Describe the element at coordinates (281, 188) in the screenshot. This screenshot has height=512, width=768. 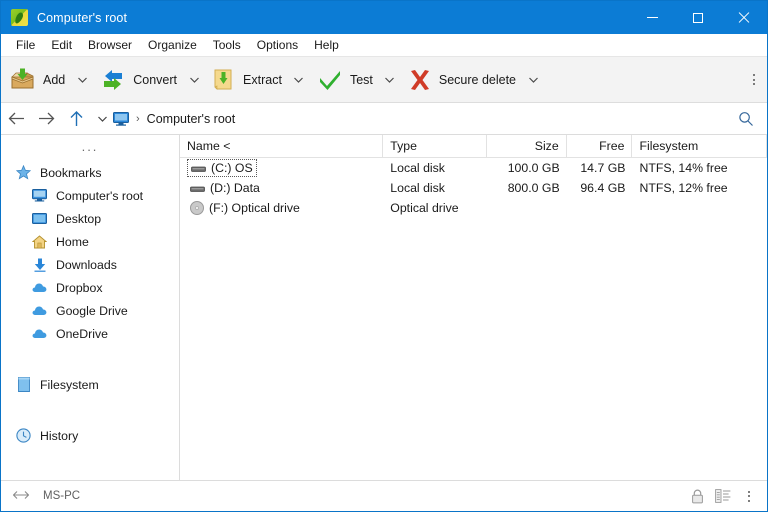
I see `cell-name: (D:) Data` at that location.